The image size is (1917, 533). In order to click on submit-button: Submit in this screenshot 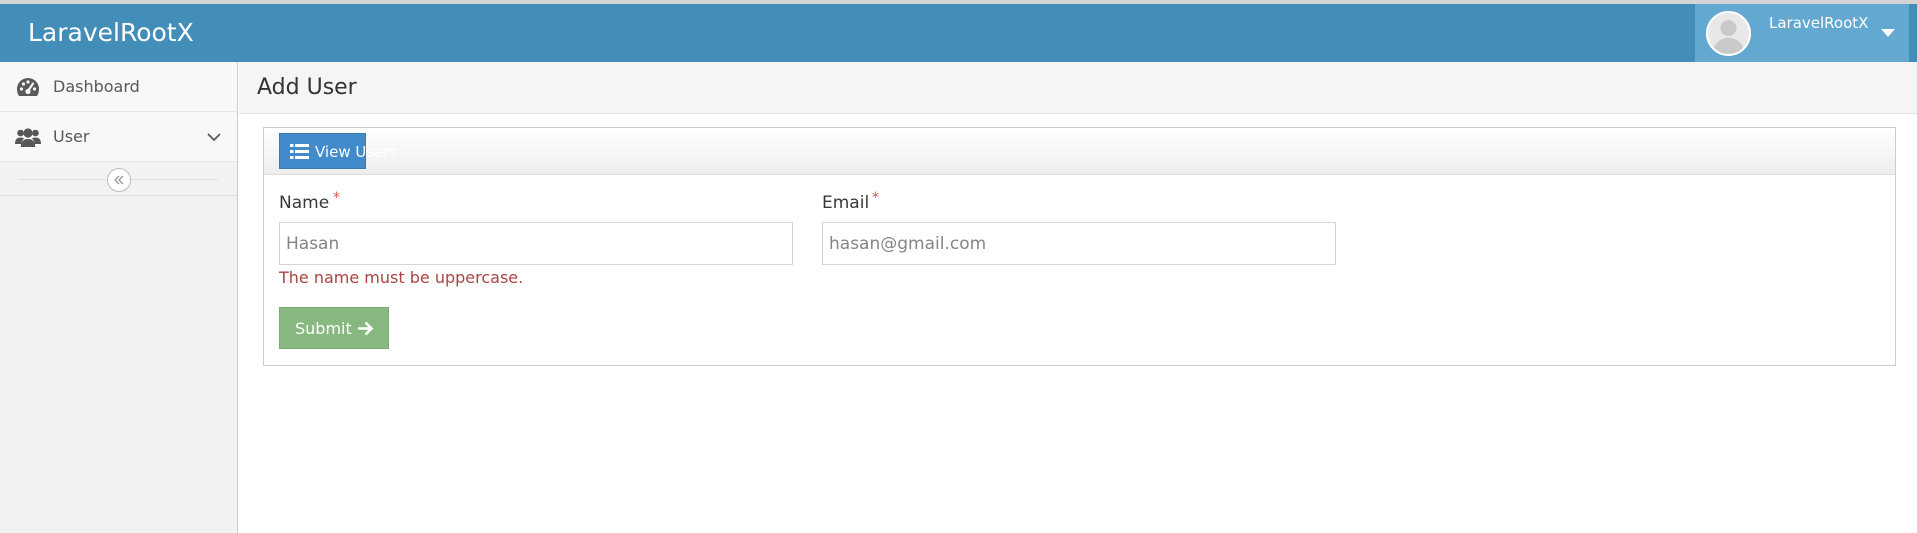, I will do `click(334, 328)`.